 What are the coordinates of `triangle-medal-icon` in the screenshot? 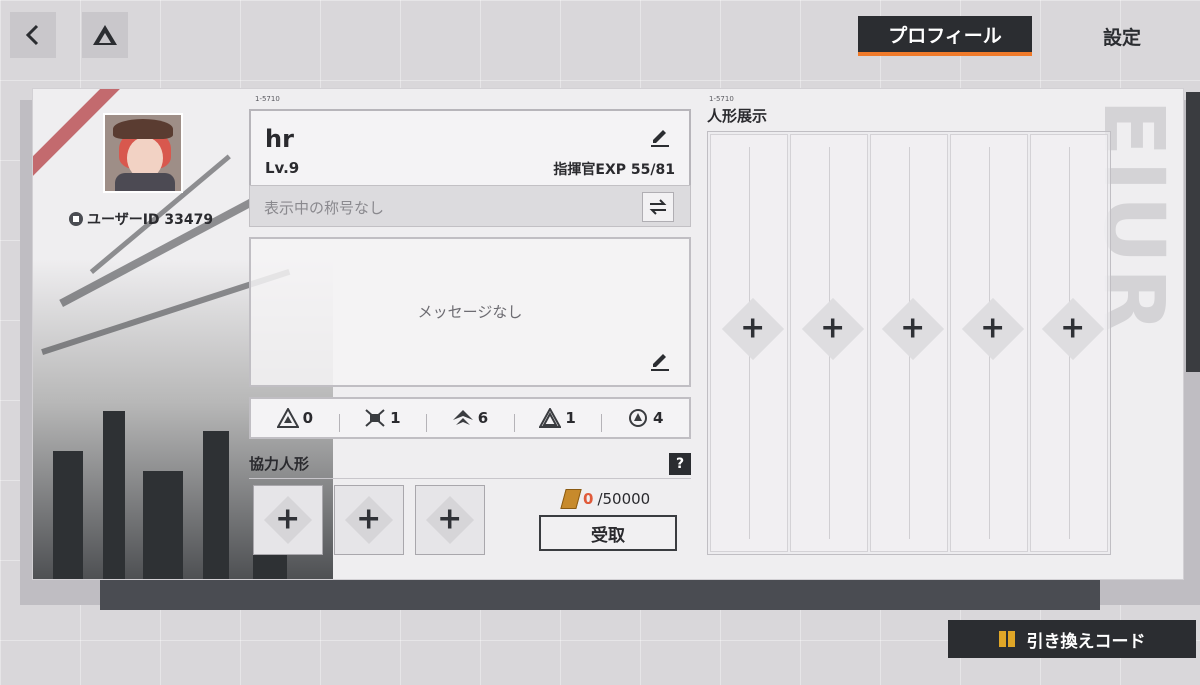 It's located at (287, 418).